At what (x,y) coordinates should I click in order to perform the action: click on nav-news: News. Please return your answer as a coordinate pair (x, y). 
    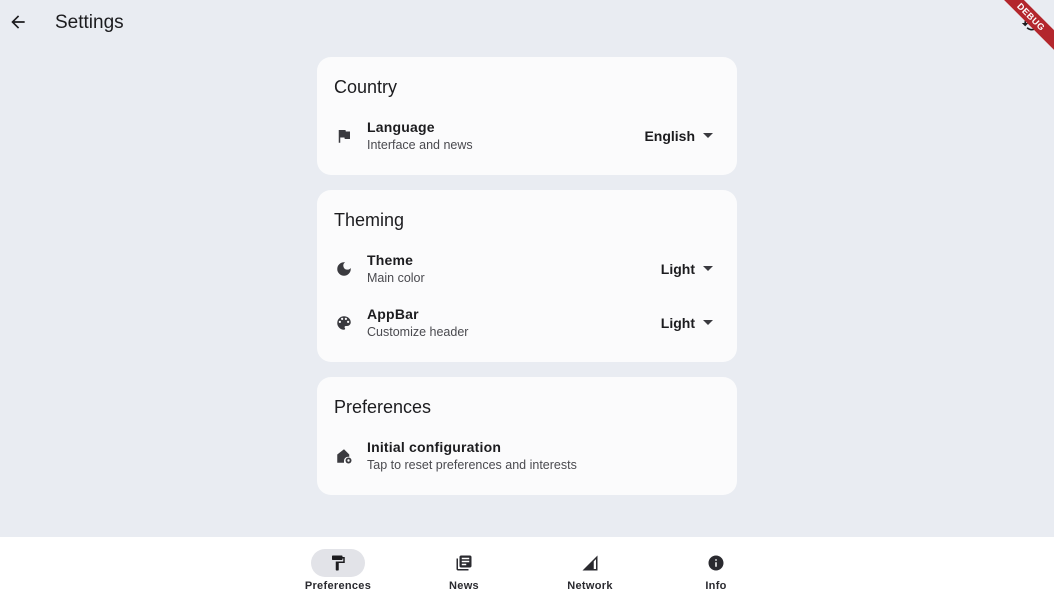
    Looking at the image, I should click on (464, 572).